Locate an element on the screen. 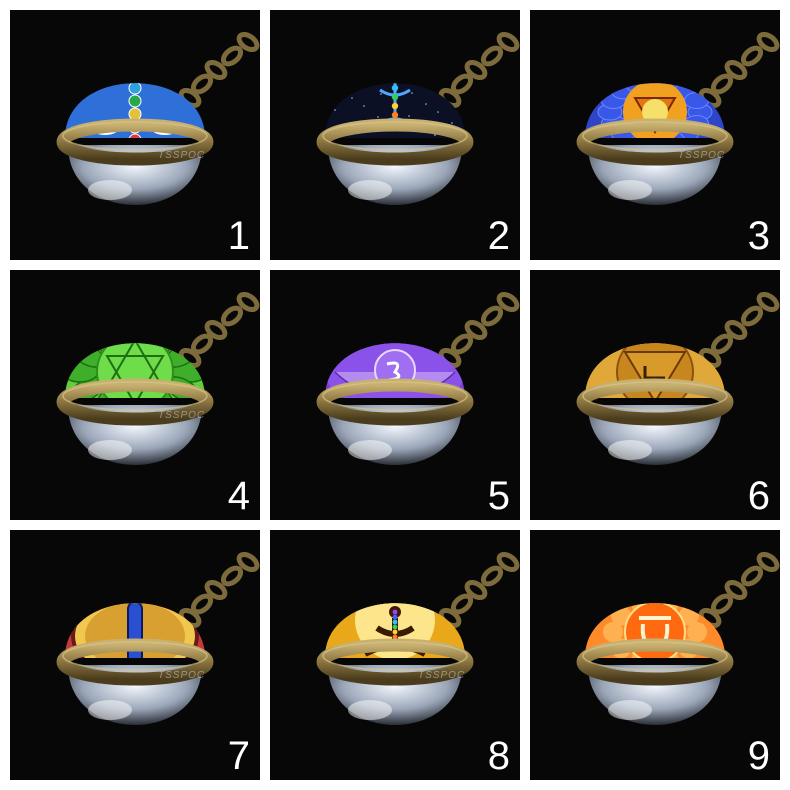  item-number: 2 is located at coordinates (498, 236).